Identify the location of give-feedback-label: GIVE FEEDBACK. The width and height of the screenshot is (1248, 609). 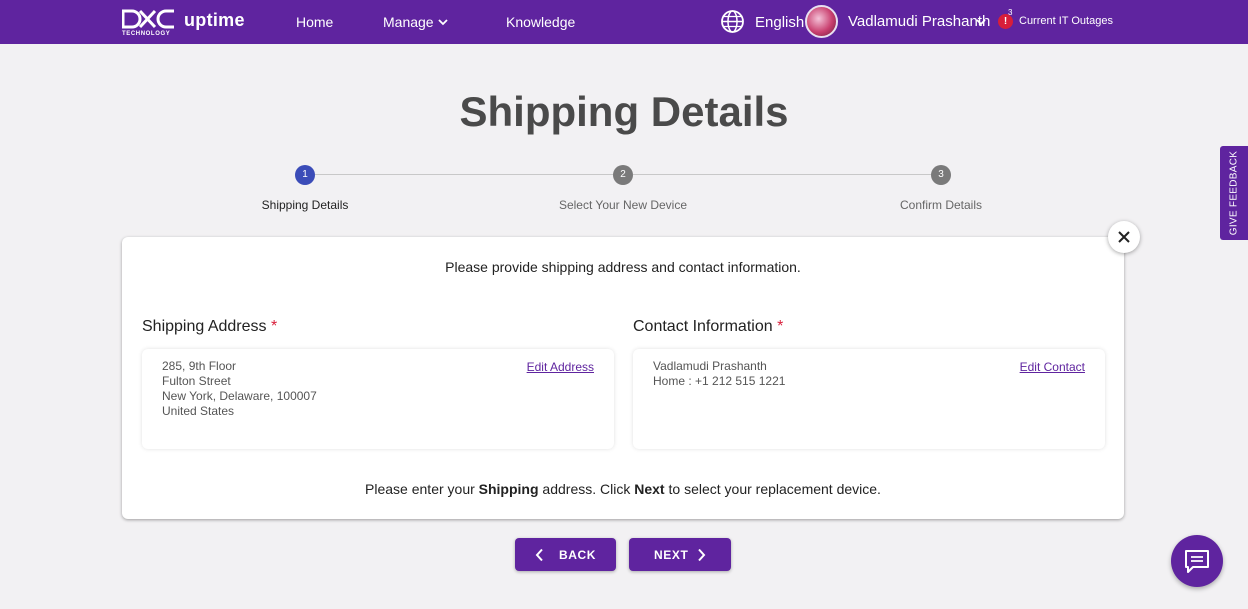
(1234, 193).